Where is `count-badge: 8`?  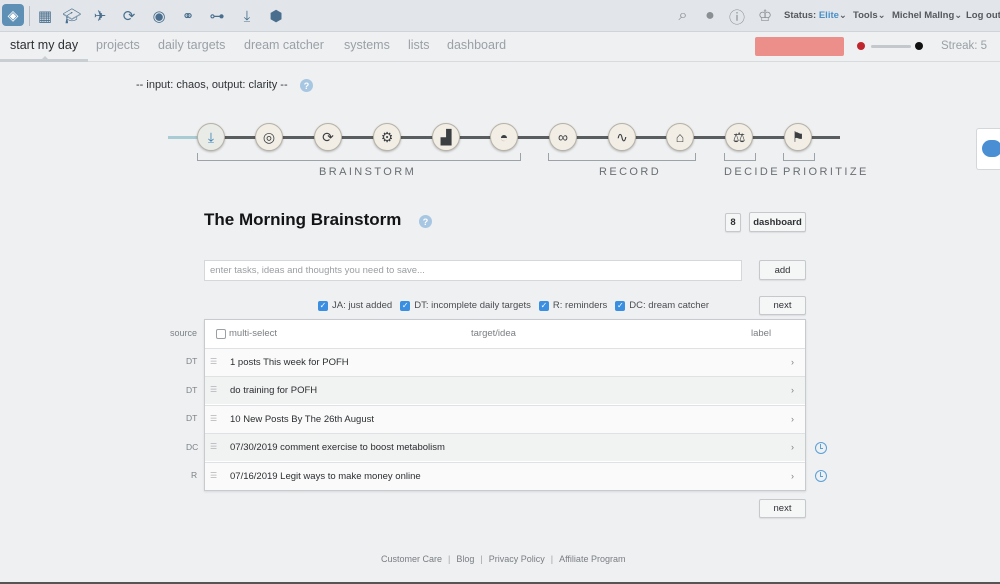
count-badge: 8 is located at coordinates (733, 222).